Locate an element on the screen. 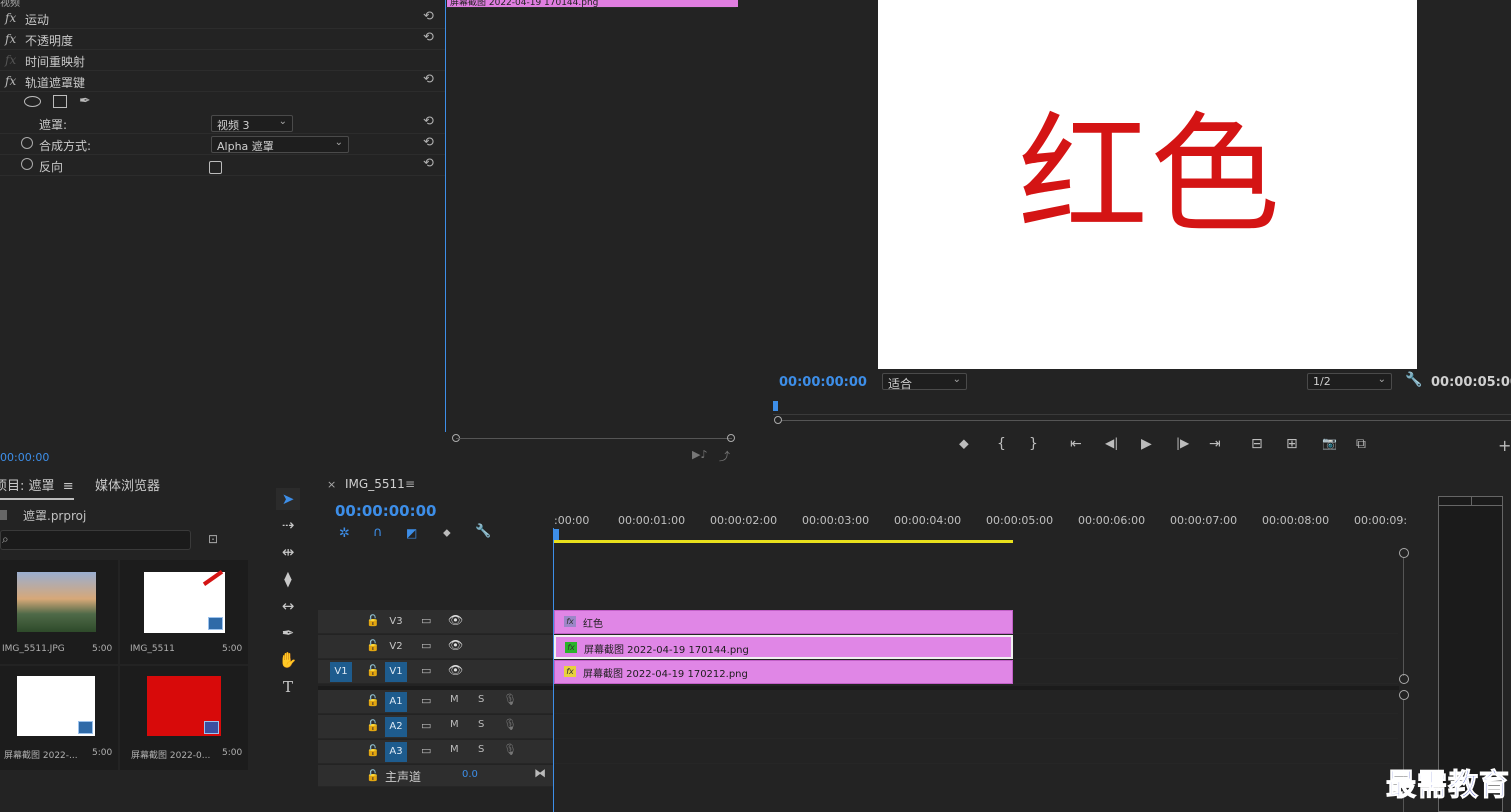 This screenshot has width=1511, height=812. track-target-a2: A2 is located at coordinates (396, 727).